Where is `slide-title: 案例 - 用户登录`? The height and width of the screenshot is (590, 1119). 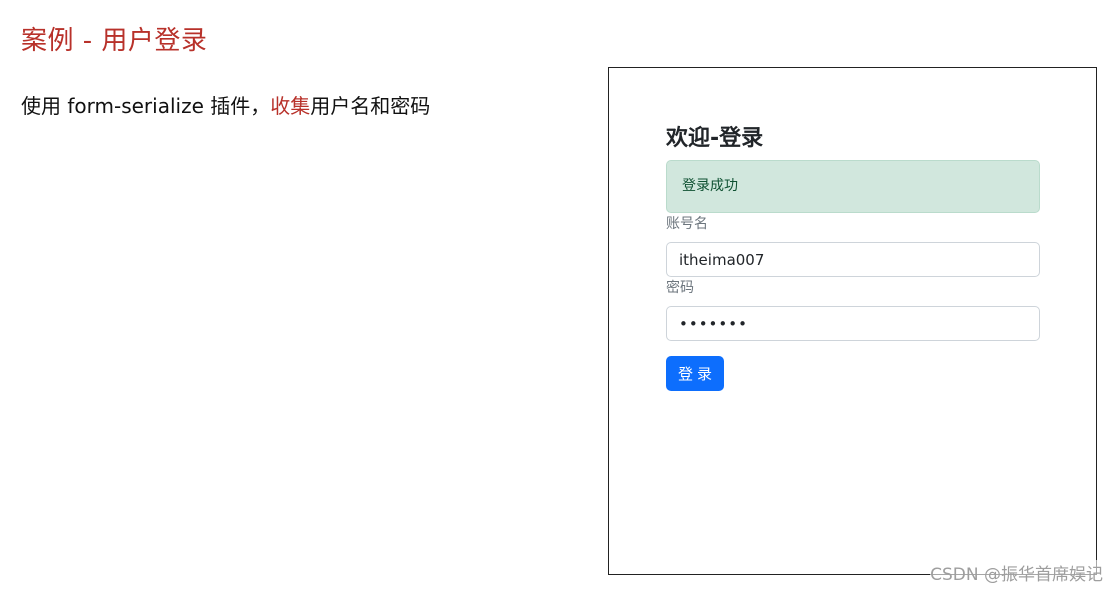
slide-title: 案例 - 用户登录 is located at coordinates (114, 41).